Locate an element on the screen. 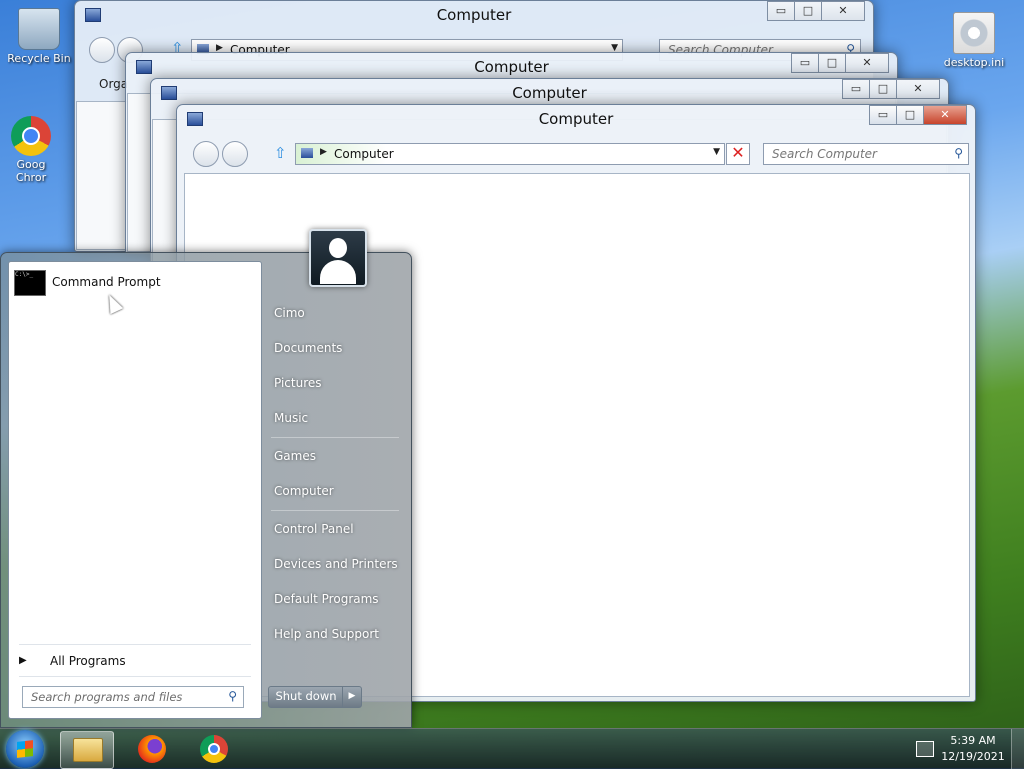  chevron-down-icon: ▼ is located at coordinates (716, 152).